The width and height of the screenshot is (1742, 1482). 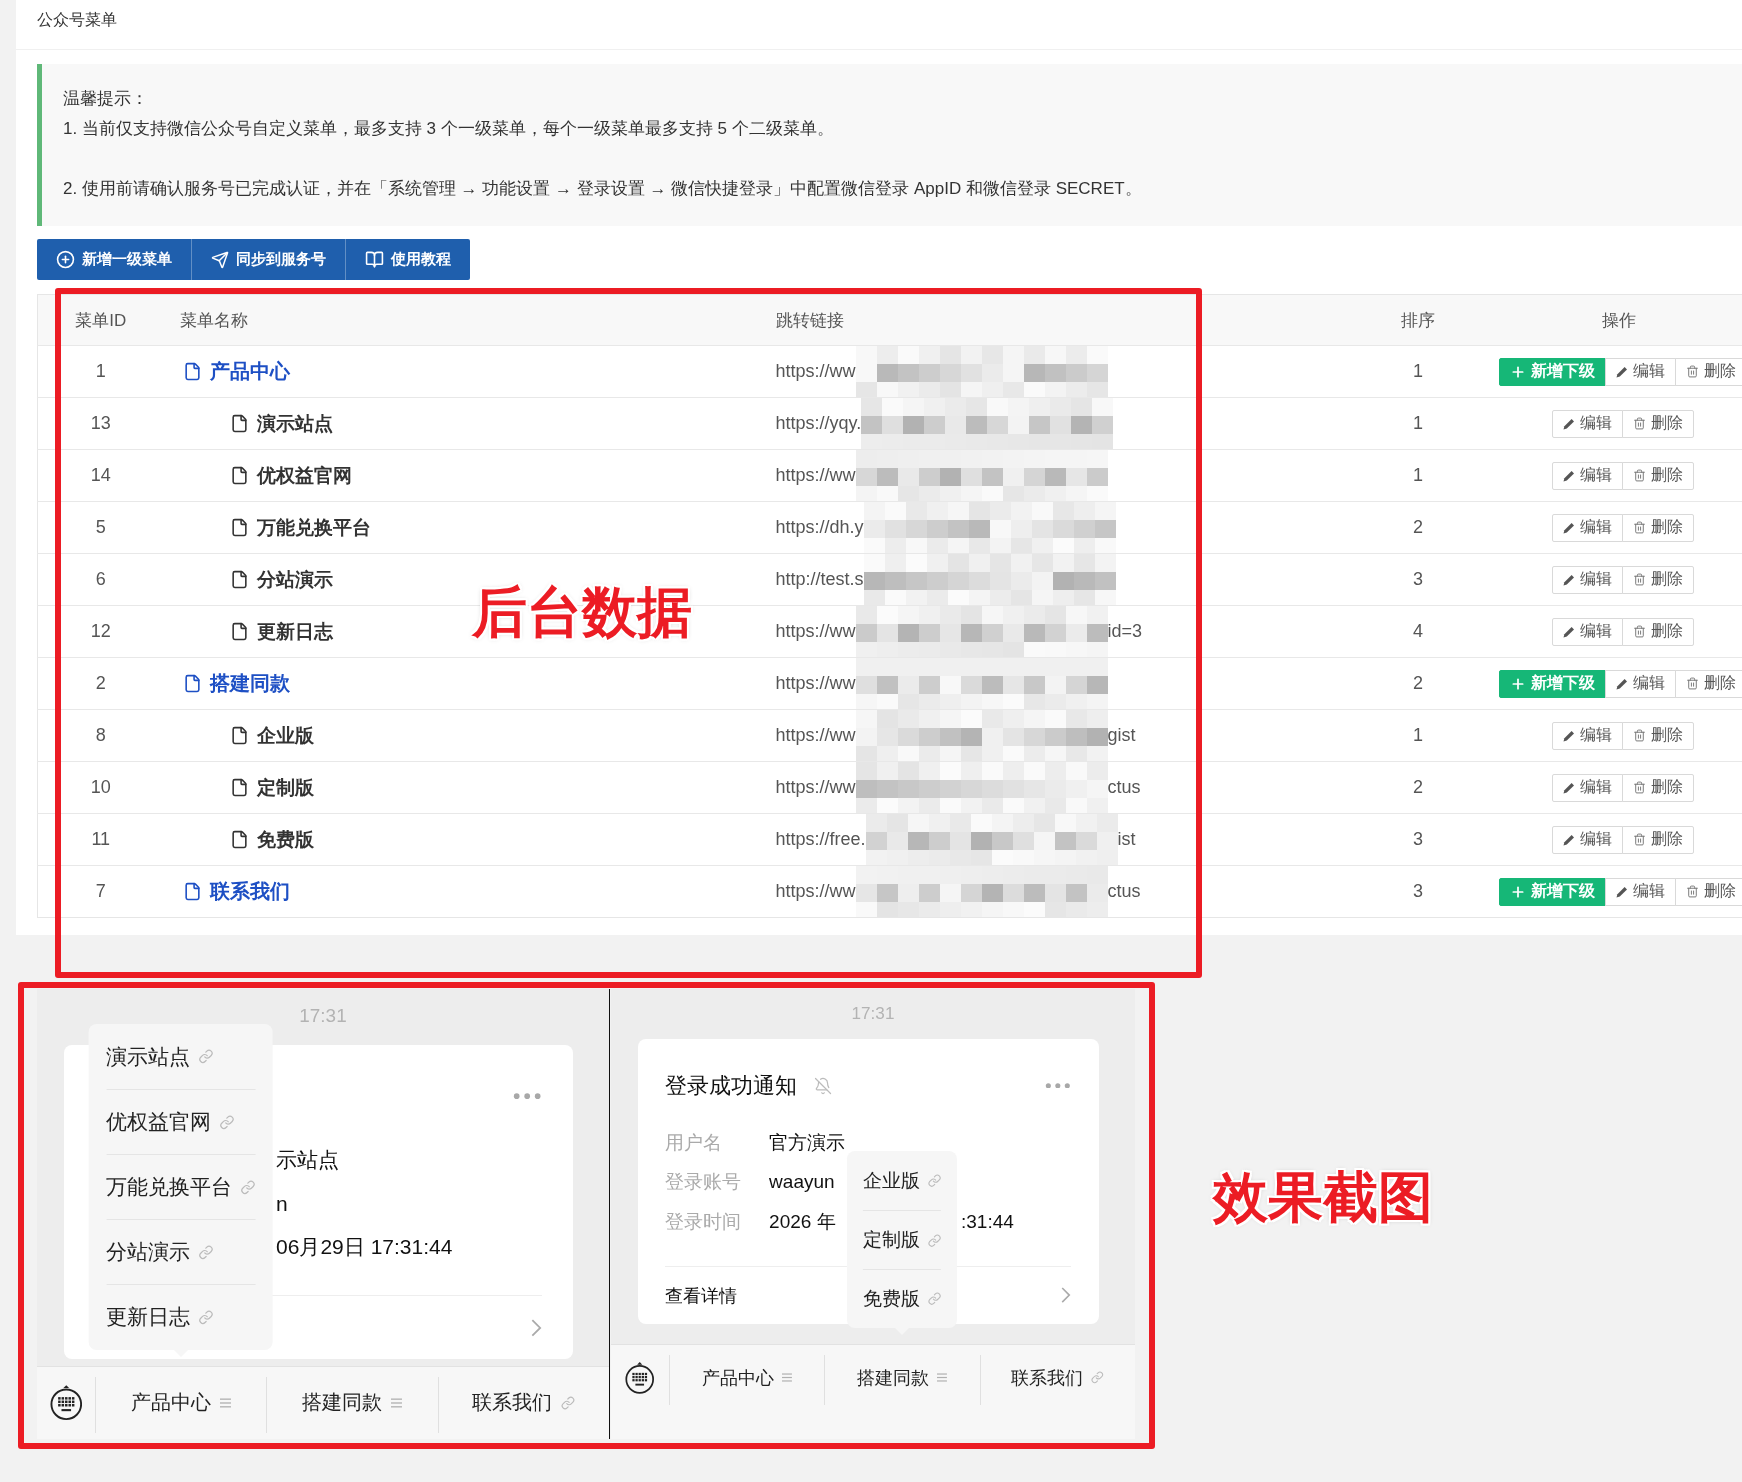 What do you see at coordinates (100, 527) in the screenshot?
I see `table-cell: 5` at bounding box center [100, 527].